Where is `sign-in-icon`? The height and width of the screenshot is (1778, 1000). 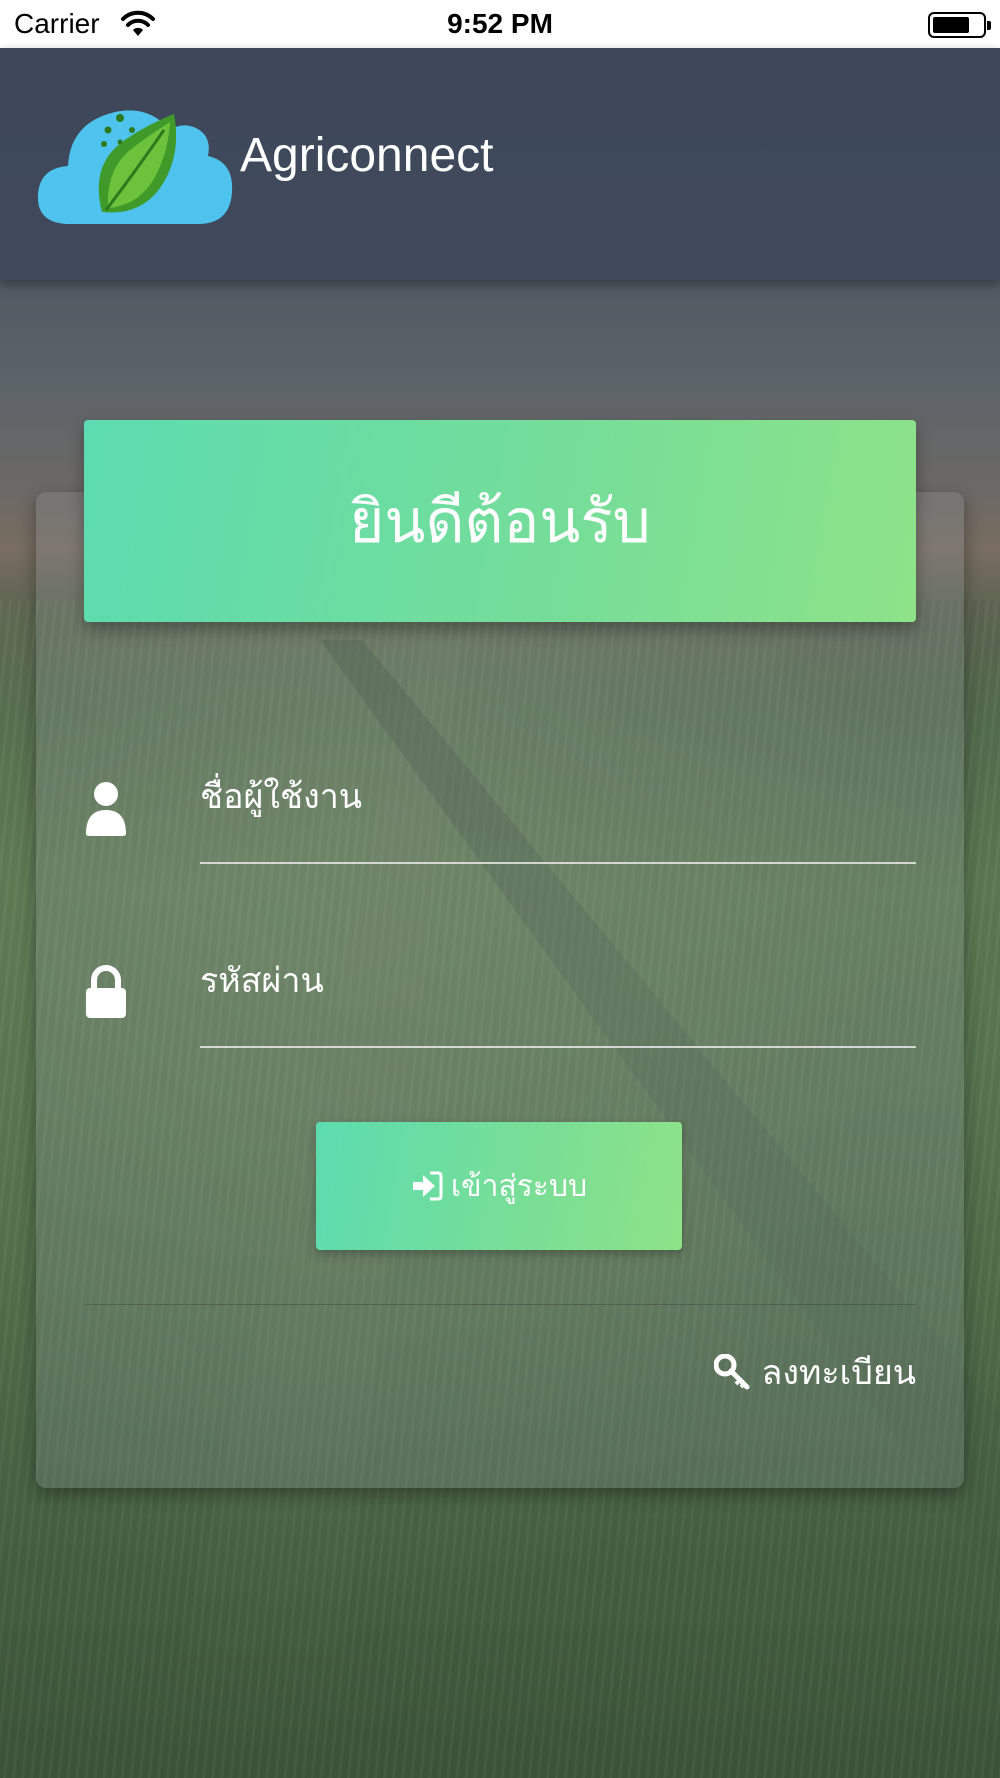
sign-in-icon is located at coordinates (427, 1186).